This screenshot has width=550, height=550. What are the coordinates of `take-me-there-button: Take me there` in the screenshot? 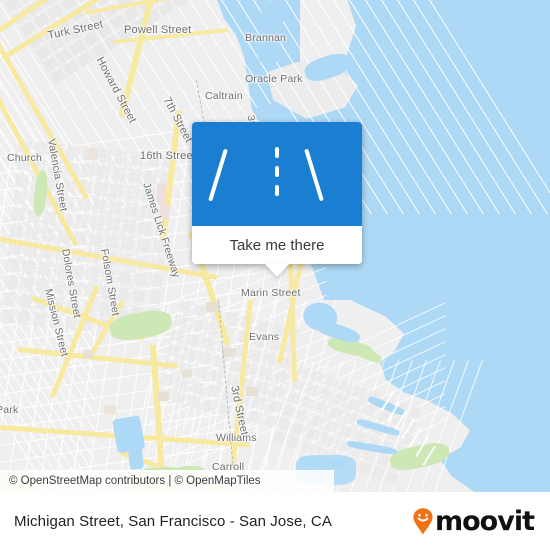 It's located at (277, 245).